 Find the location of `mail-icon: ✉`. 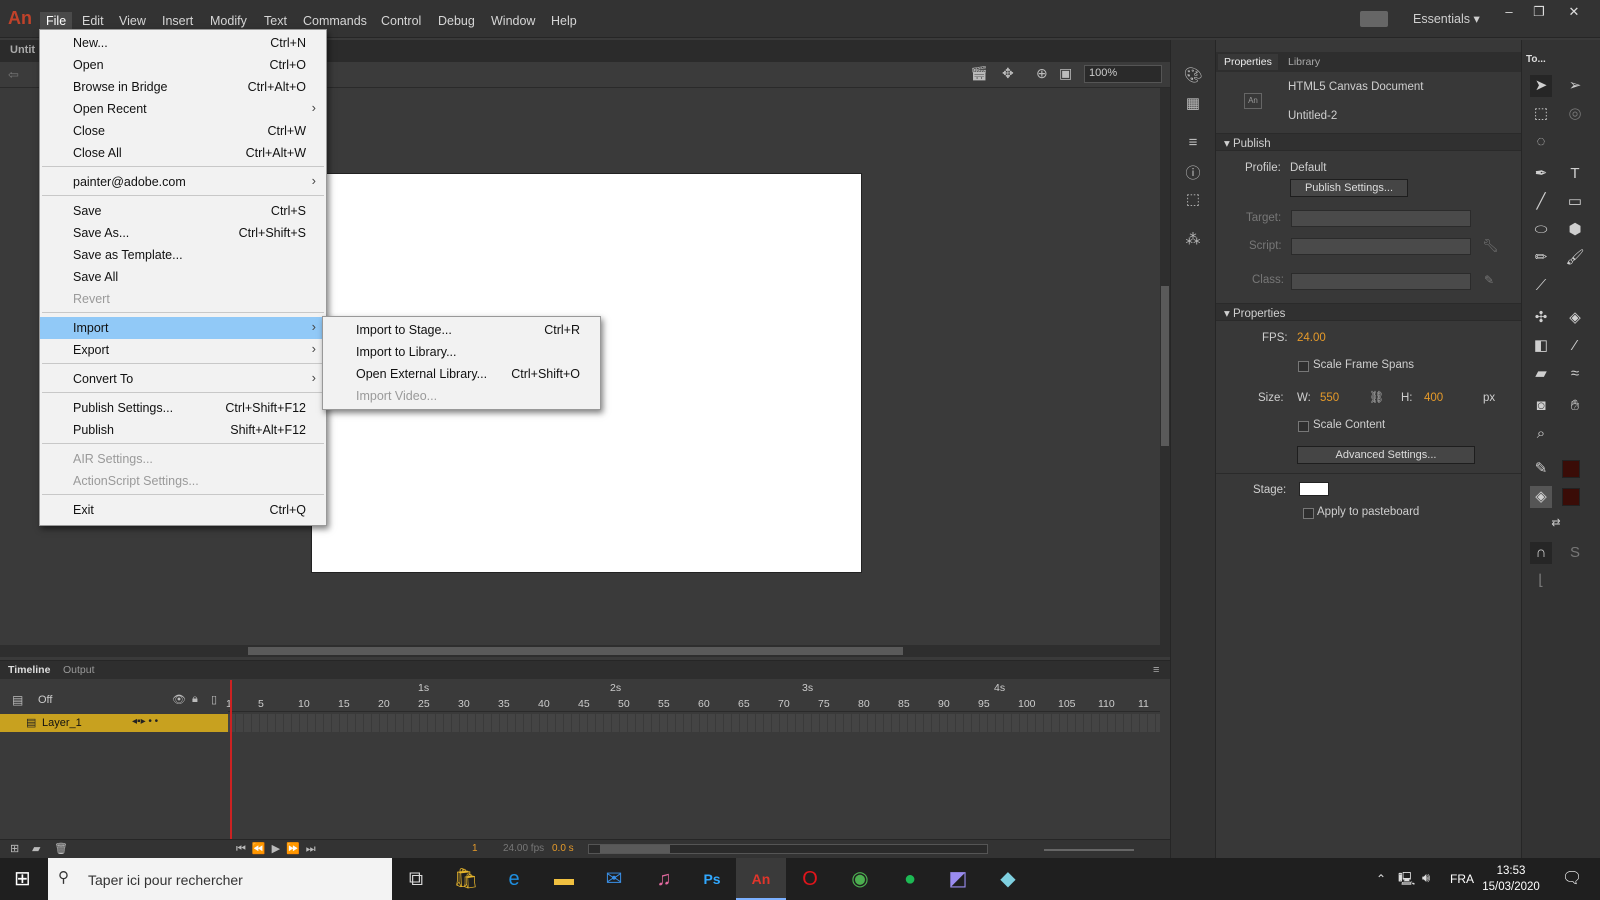

mail-icon: ✉ is located at coordinates (614, 879).